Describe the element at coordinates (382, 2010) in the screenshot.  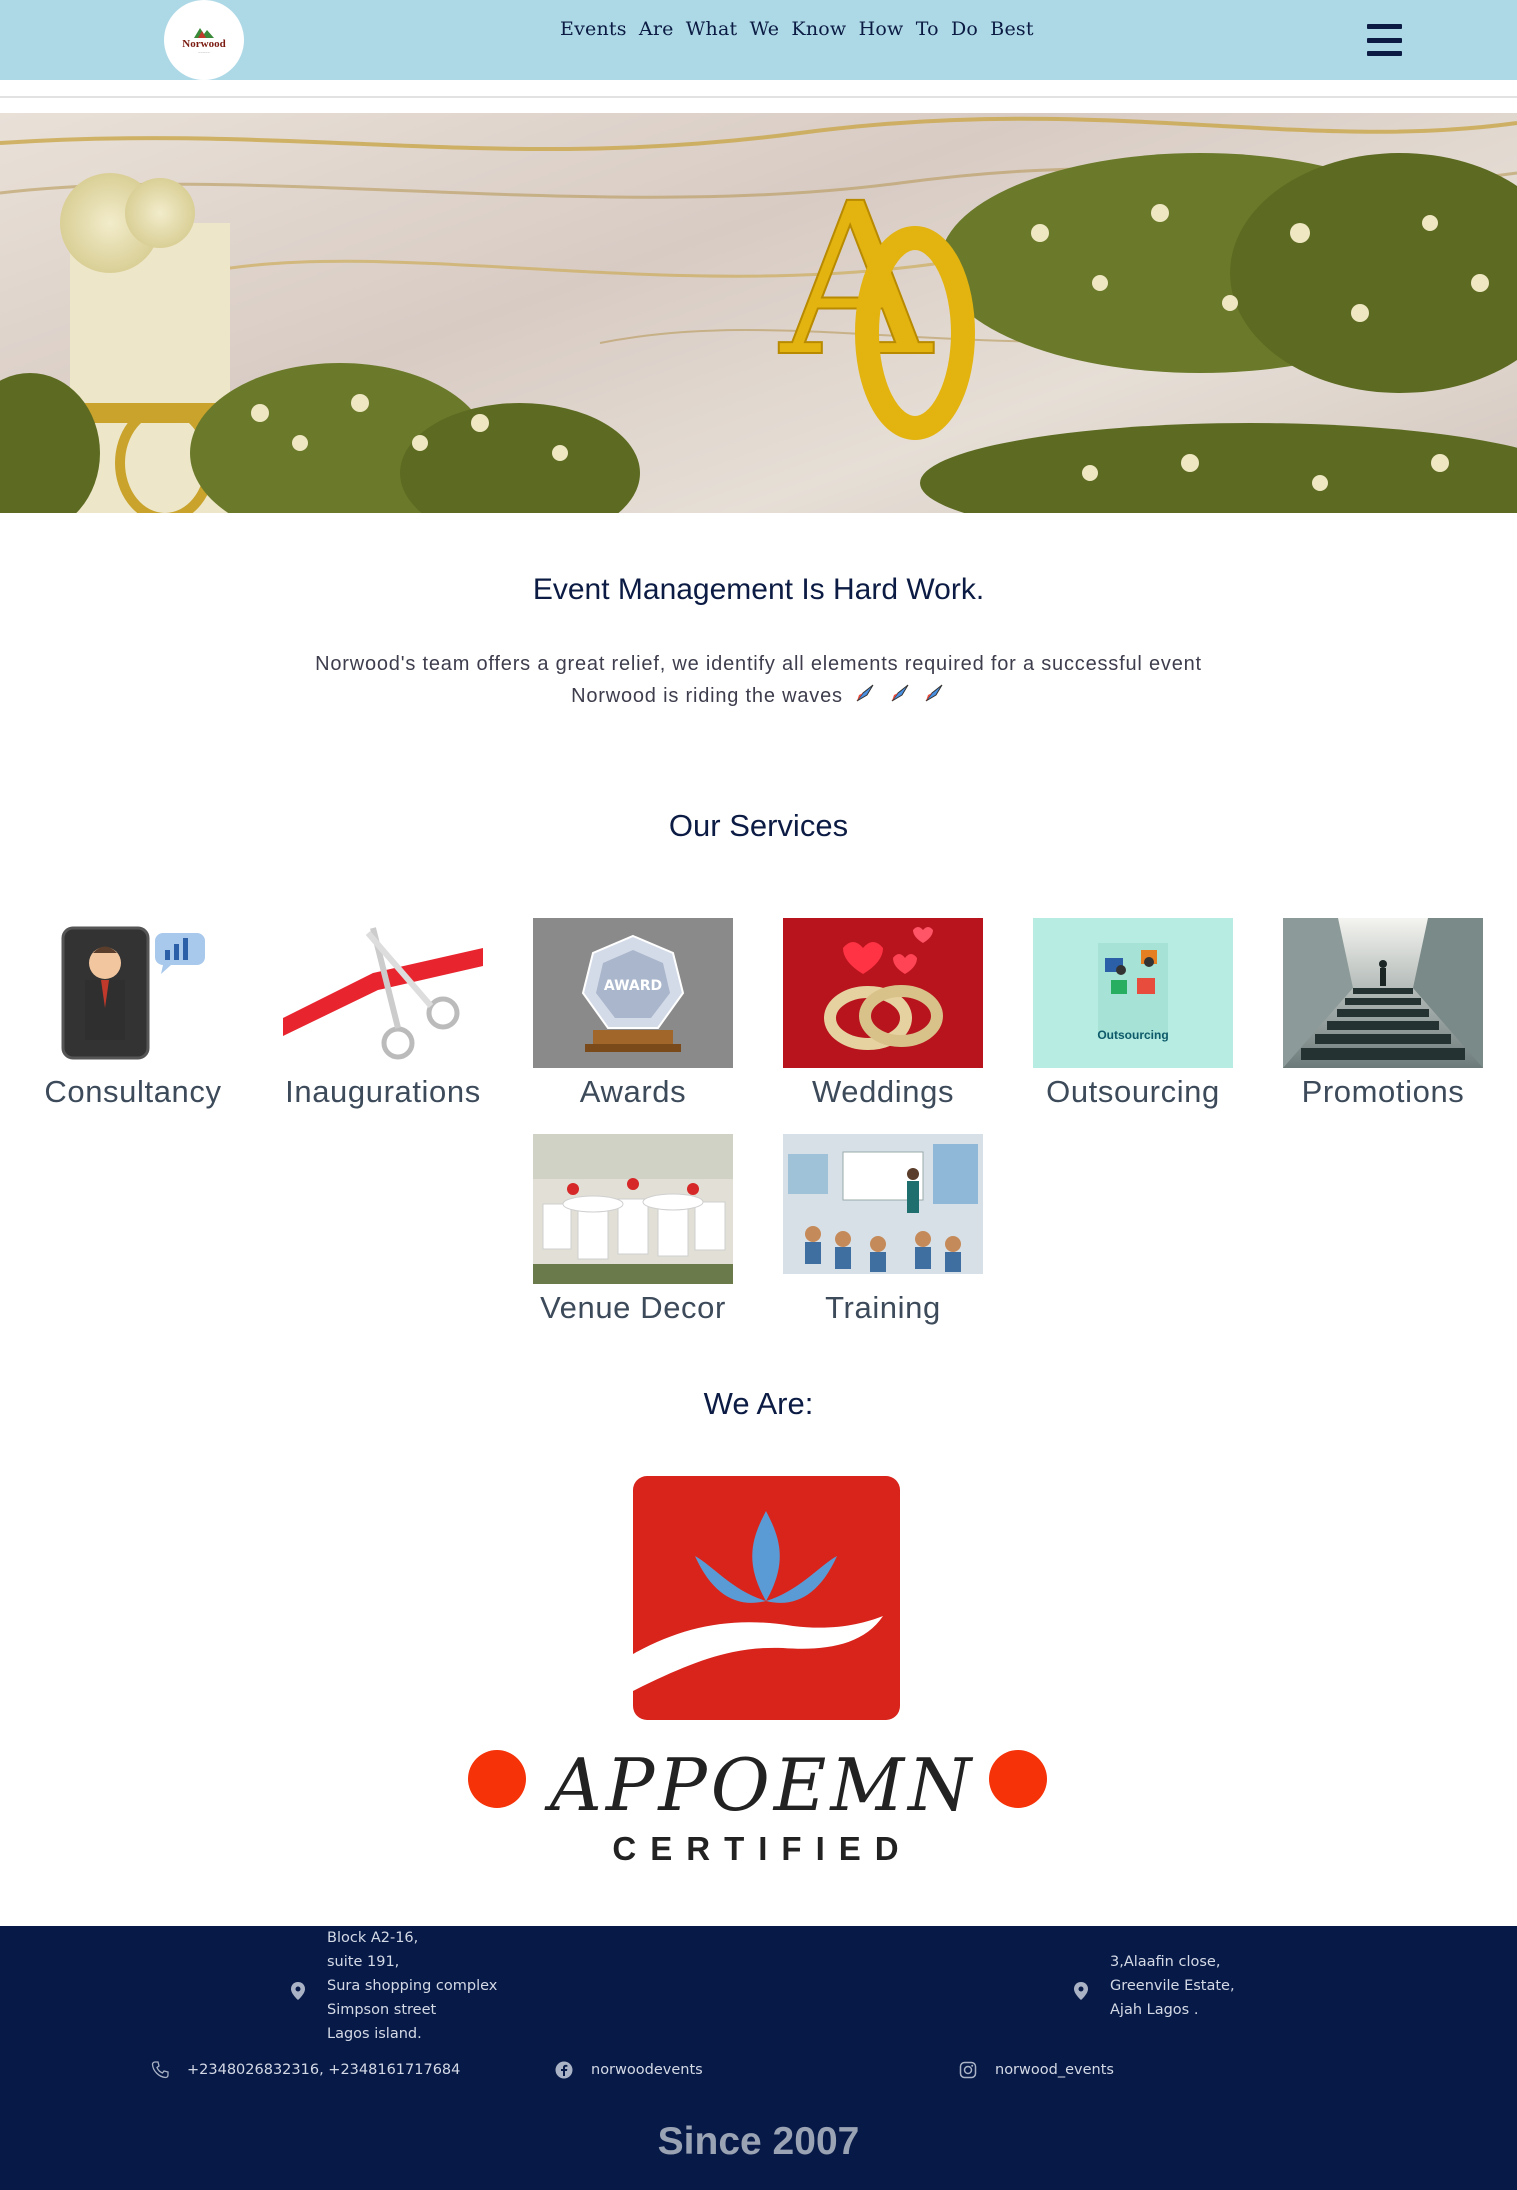
I see `address-line: Simpson street` at that location.